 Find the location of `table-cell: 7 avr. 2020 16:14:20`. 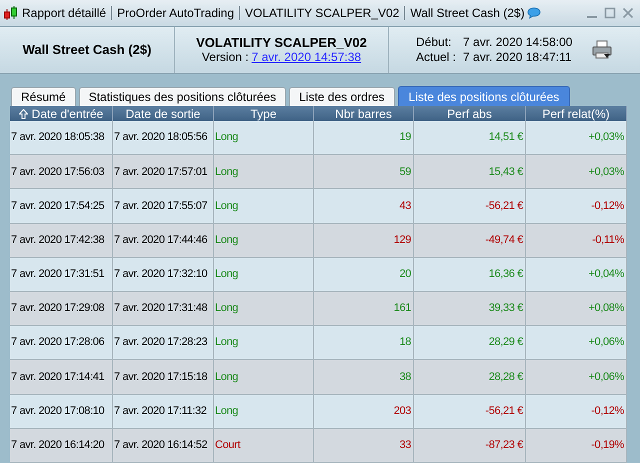

table-cell: 7 avr. 2020 16:14:20 is located at coordinates (61, 445).